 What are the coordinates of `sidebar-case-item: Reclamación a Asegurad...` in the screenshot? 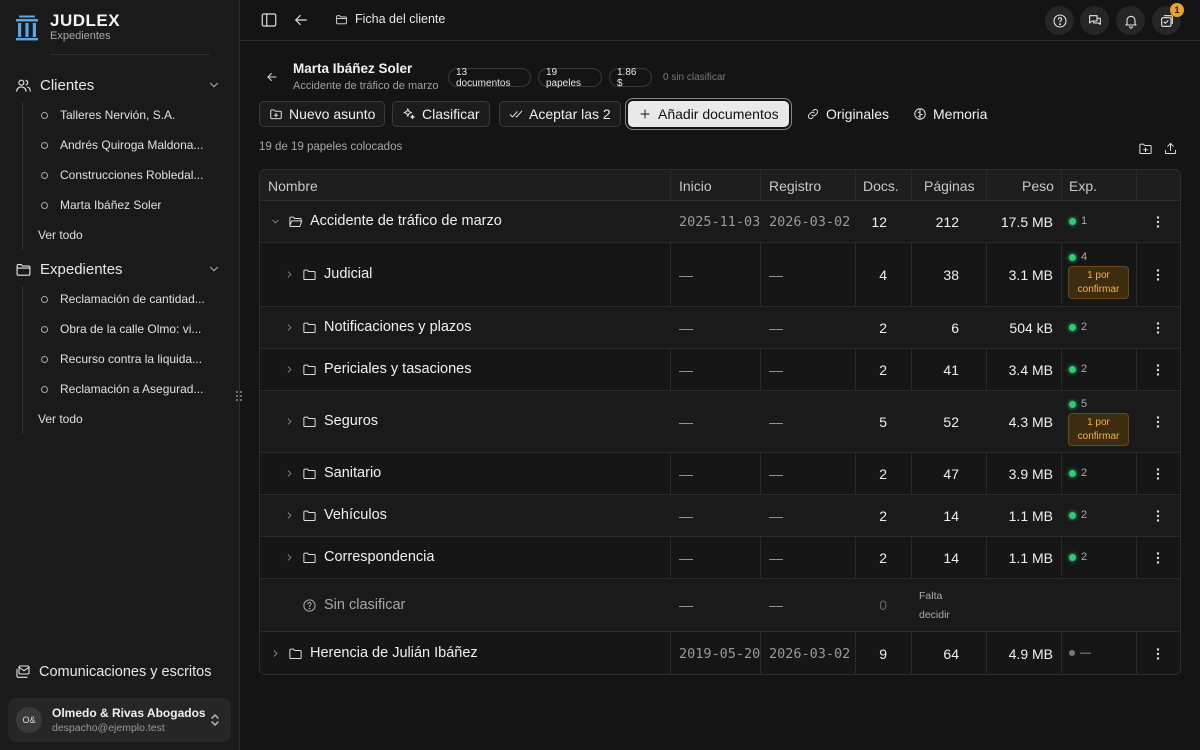 It's located at (128, 389).